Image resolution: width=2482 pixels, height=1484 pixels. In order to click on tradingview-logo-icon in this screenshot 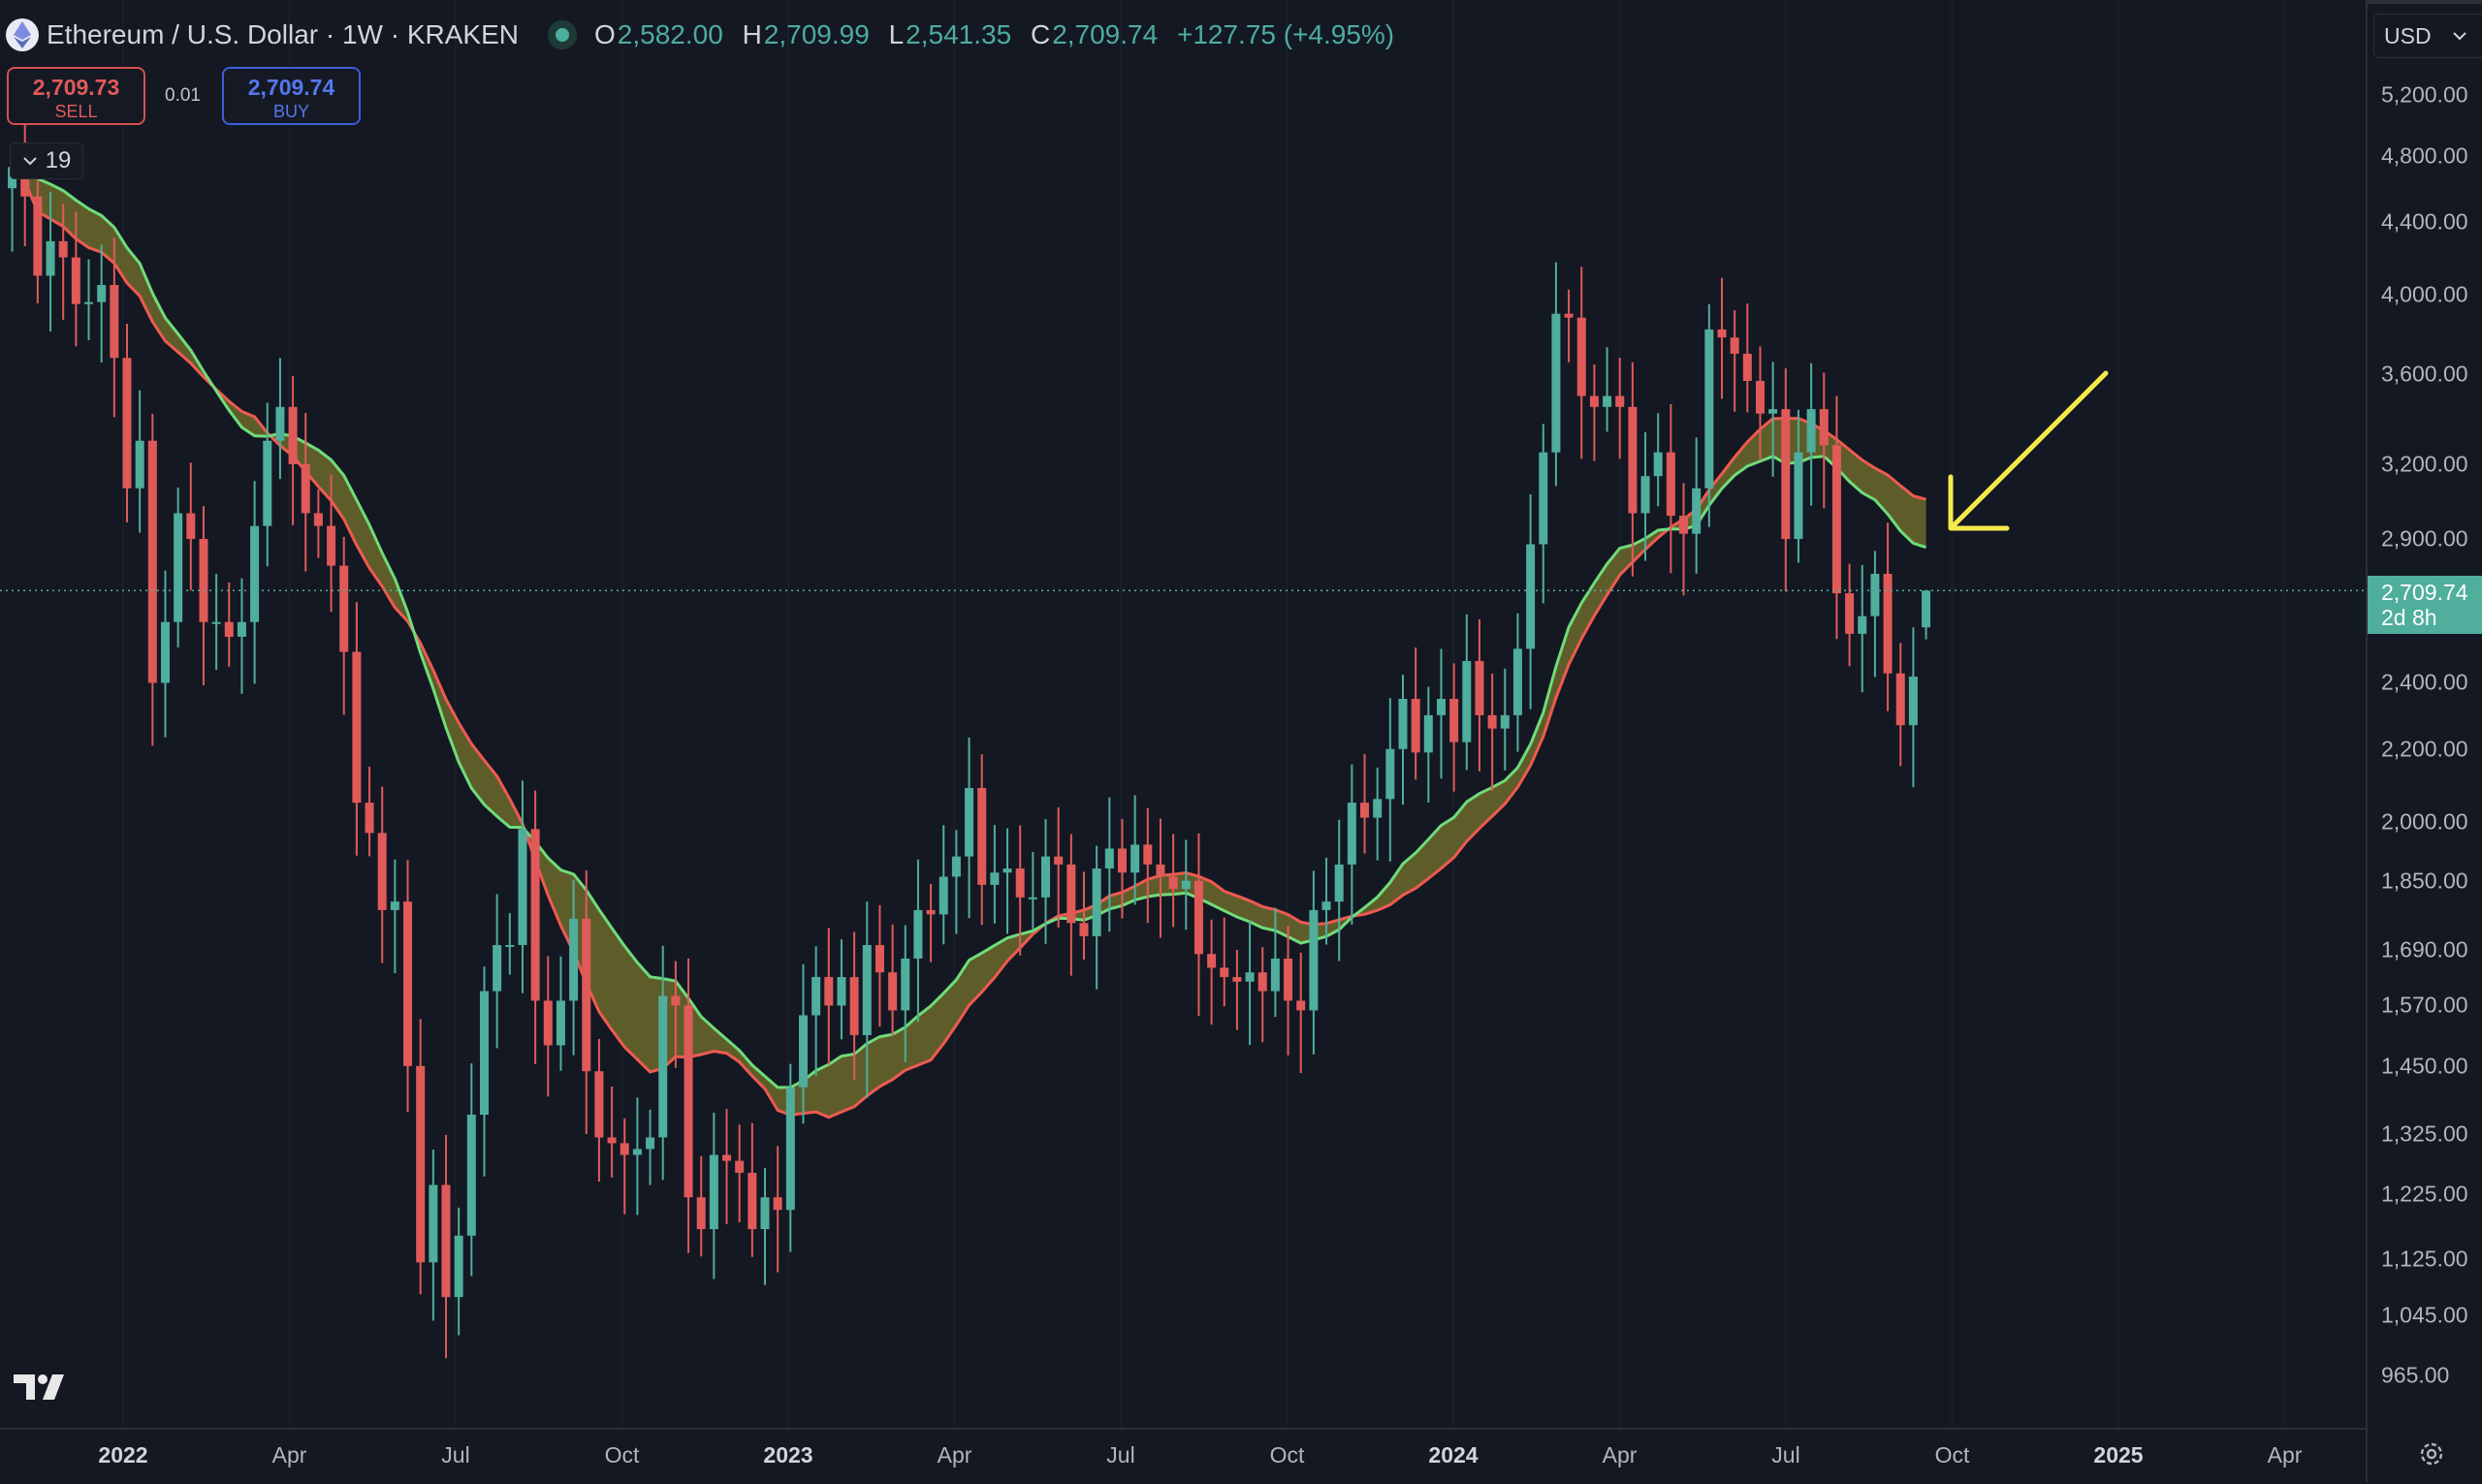, I will do `click(43, 1388)`.